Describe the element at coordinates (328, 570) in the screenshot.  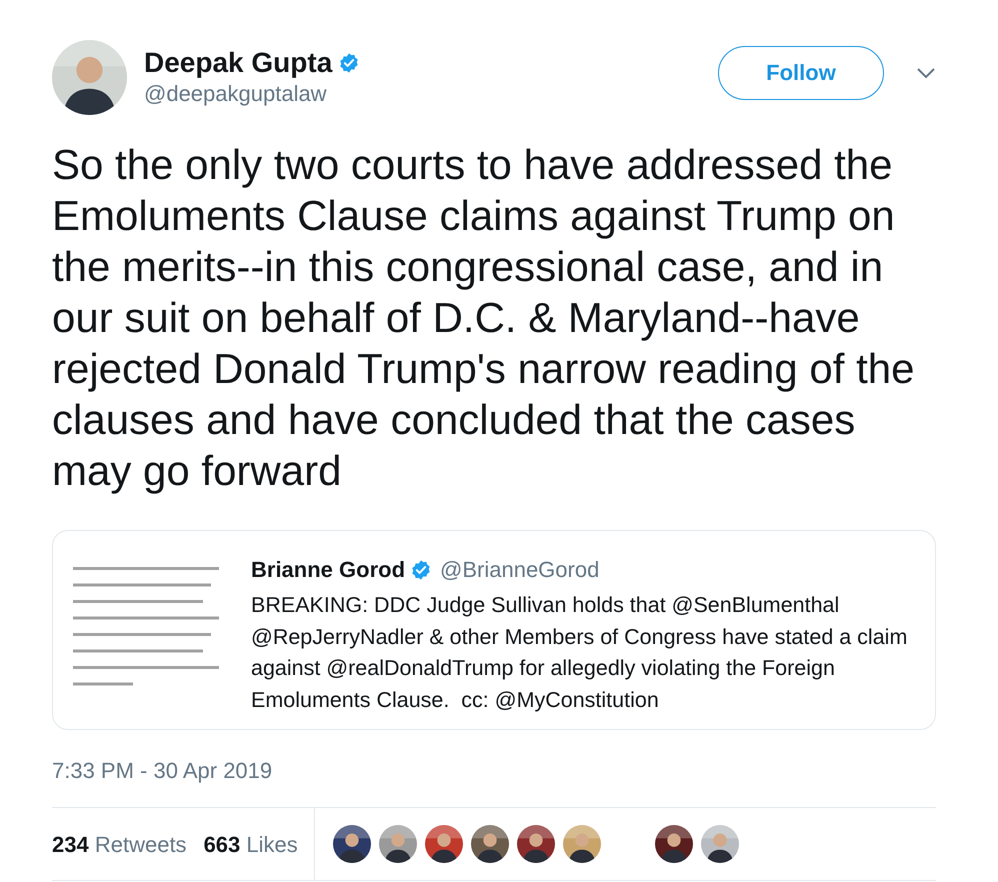
I see `quoted-author-name: Brianne Gorod` at that location.